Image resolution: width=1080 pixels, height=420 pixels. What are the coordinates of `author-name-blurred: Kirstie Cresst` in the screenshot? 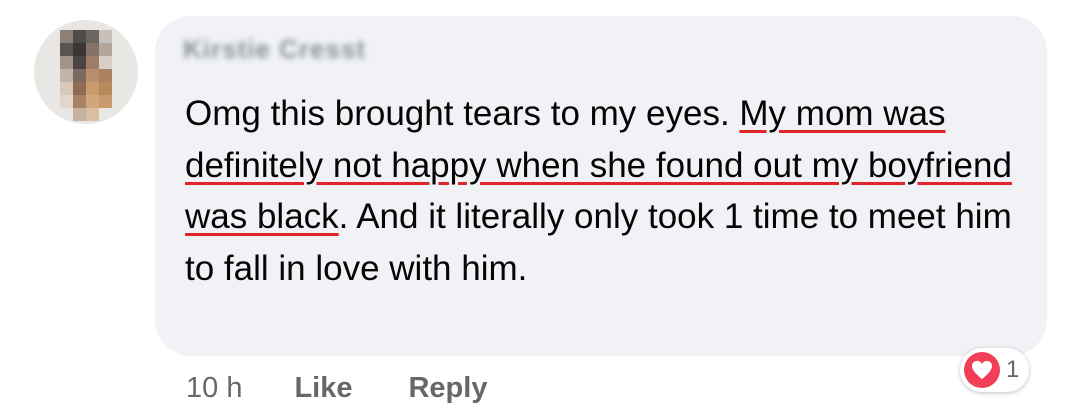 It's located at (274, 49).